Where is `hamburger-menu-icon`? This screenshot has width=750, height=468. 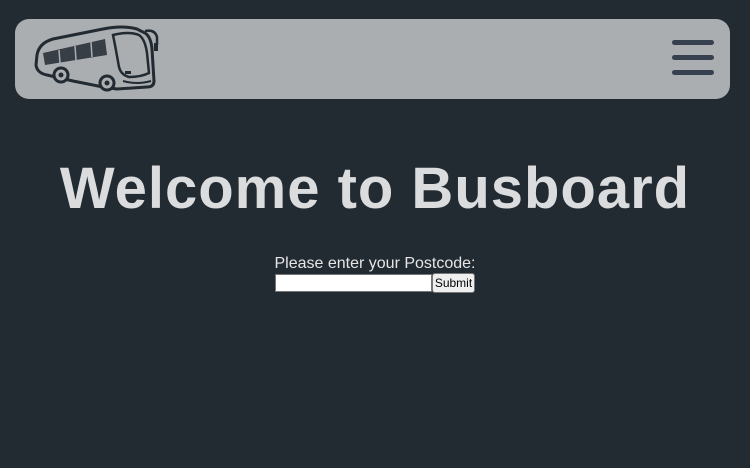 hamburger-menu-icon is located at coordinates (693, 59).